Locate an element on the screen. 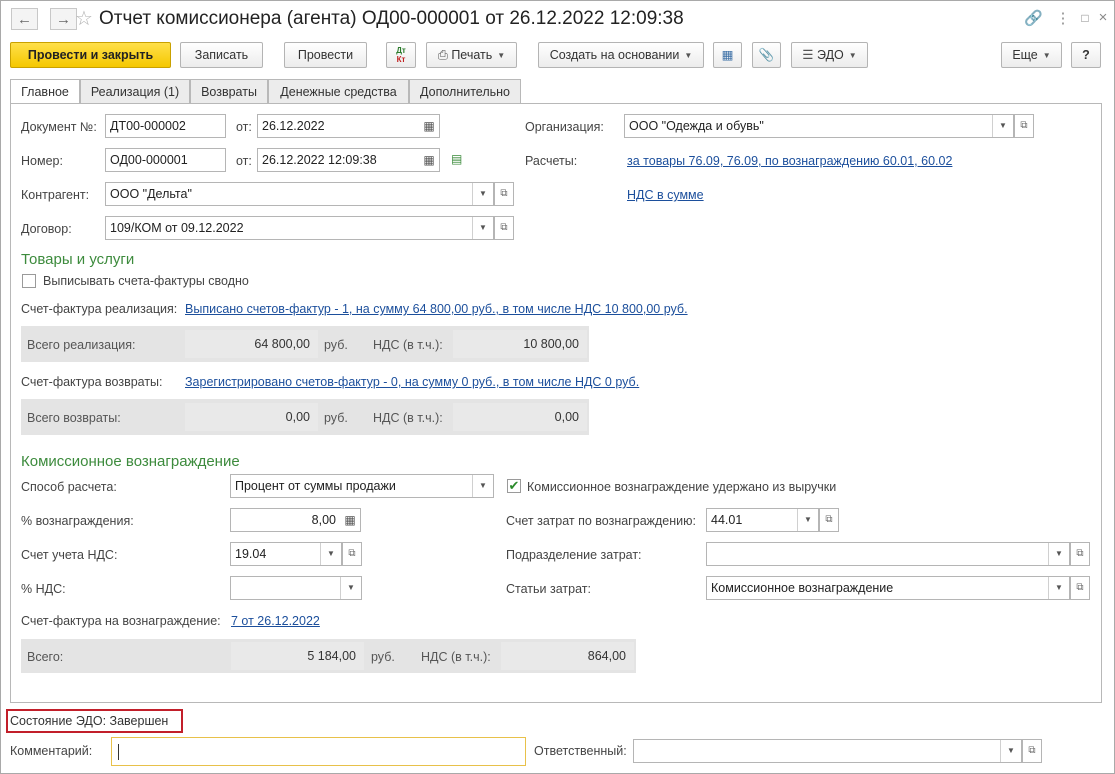  text-caret is located at coordinates (118, 752).